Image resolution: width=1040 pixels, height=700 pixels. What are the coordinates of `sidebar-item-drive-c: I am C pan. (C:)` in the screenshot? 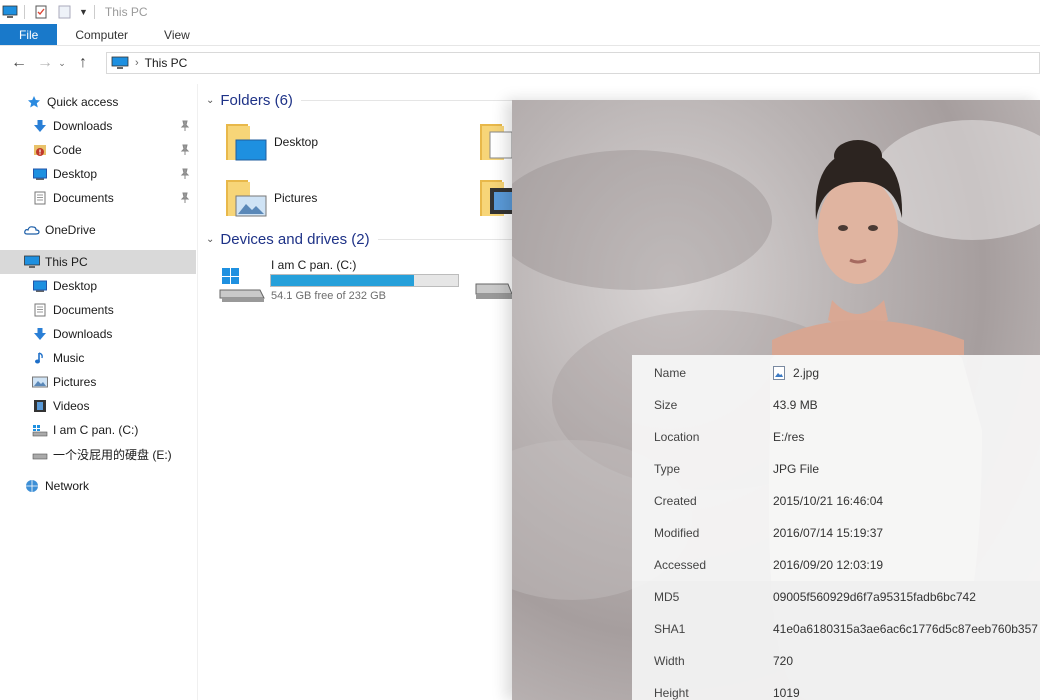 It's located at (98, 430).